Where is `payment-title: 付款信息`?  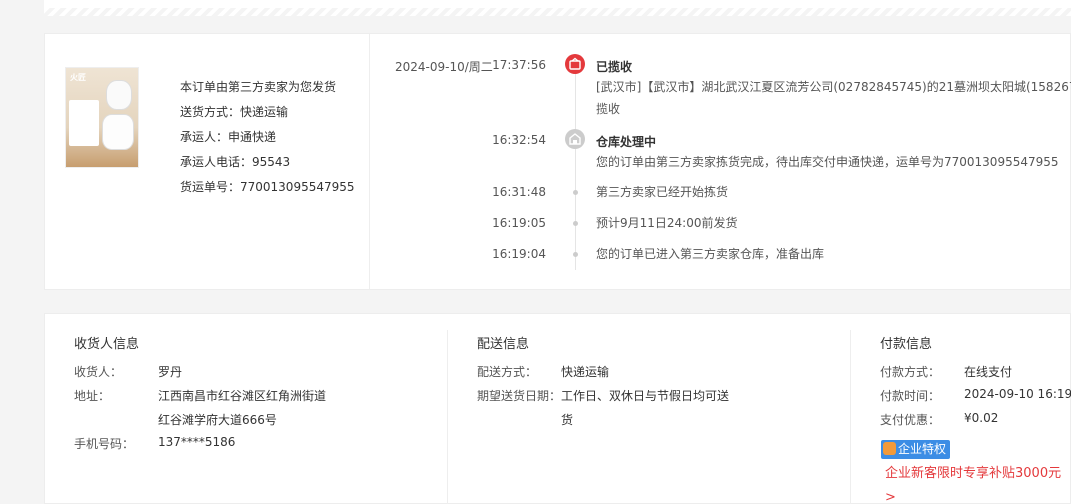 payment-title: 付款信息 is located at coordinates (906, 344).